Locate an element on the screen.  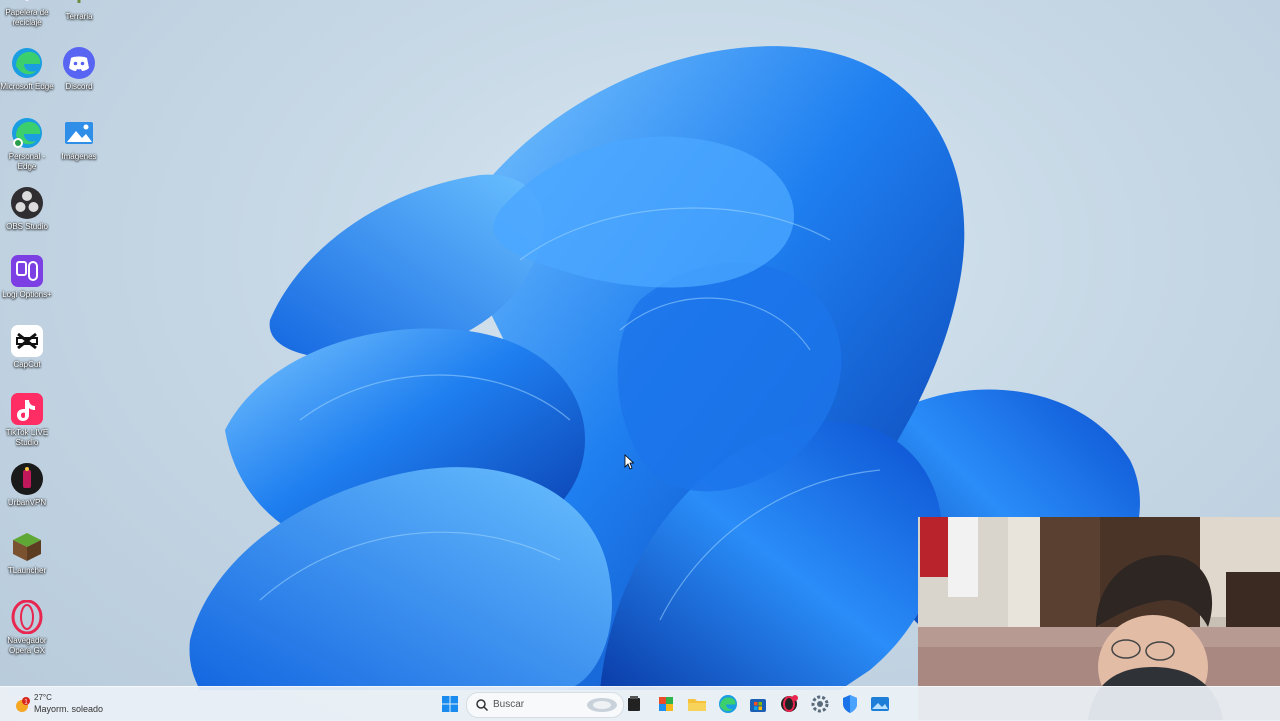
settings-icon is located at coordinates (820, 704).